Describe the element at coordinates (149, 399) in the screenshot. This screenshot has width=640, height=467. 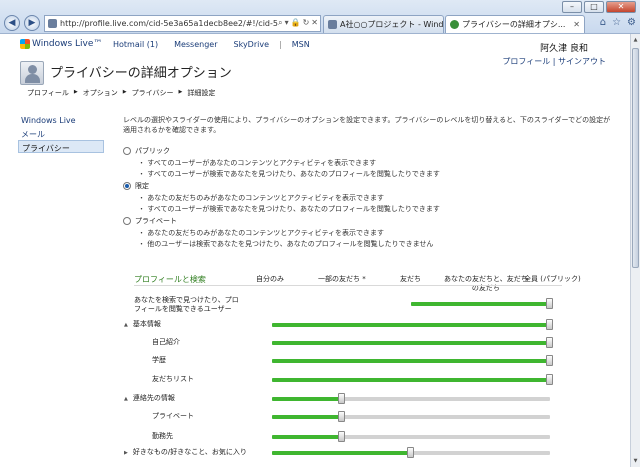
I see `row-label: ▲ 連絡先の情報` at that location.